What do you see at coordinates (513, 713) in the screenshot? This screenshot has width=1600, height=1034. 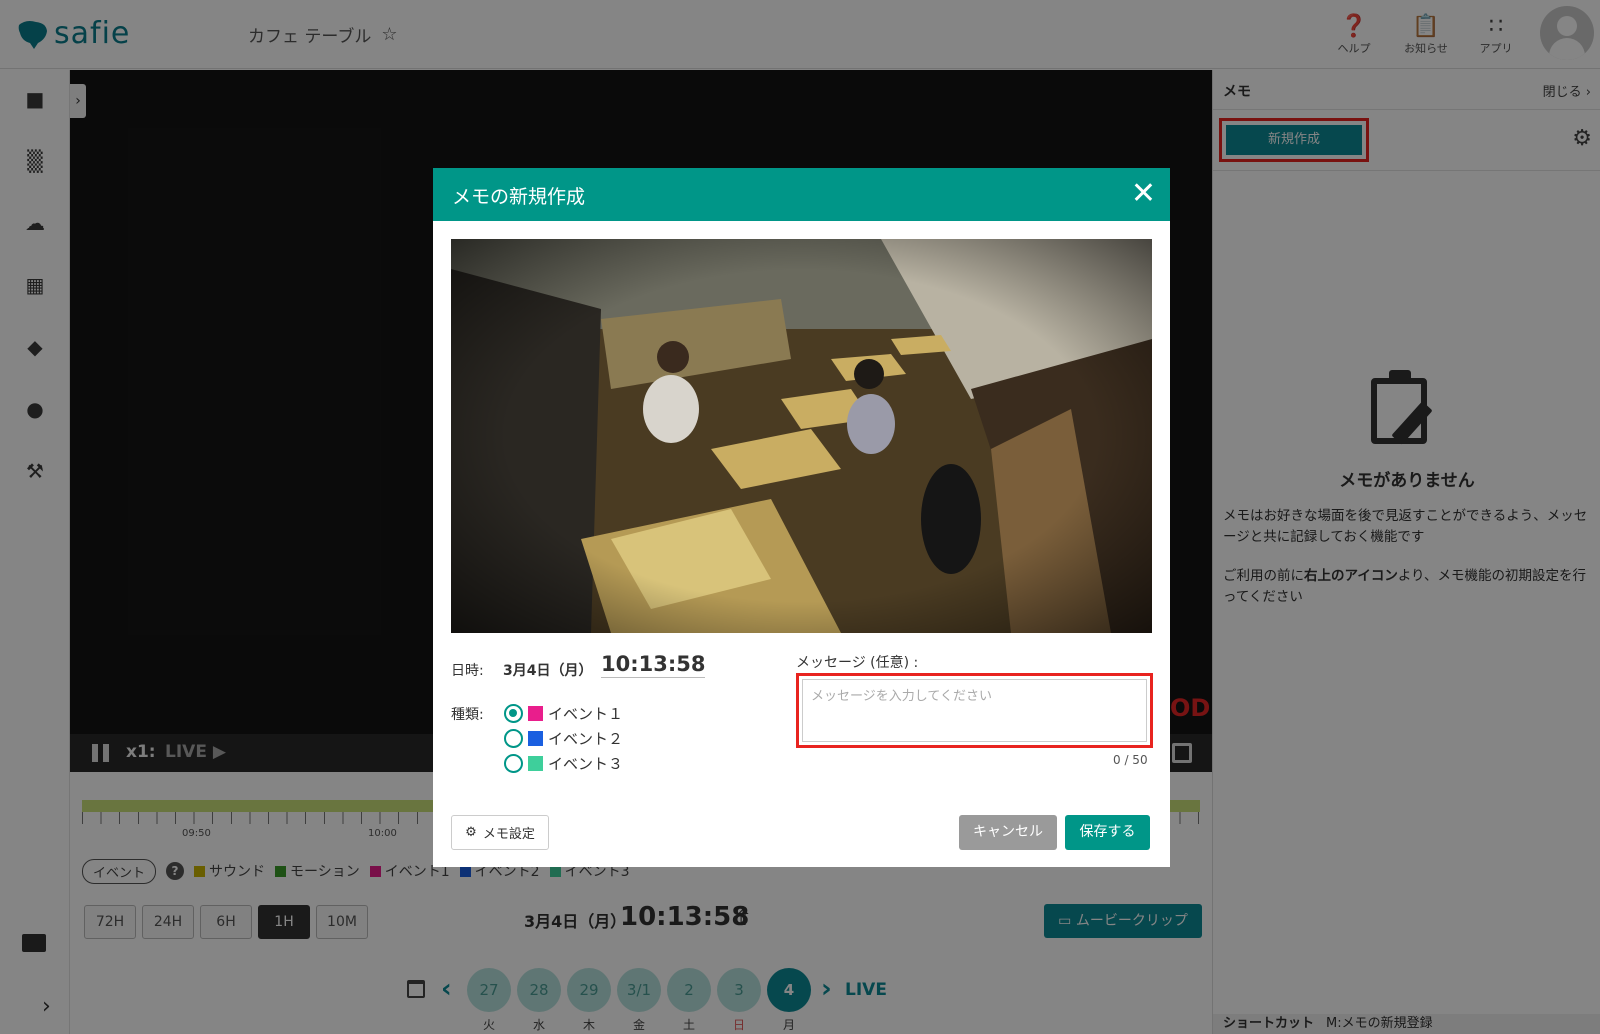 I see `radio-selected` at bounding box center [513, 713].